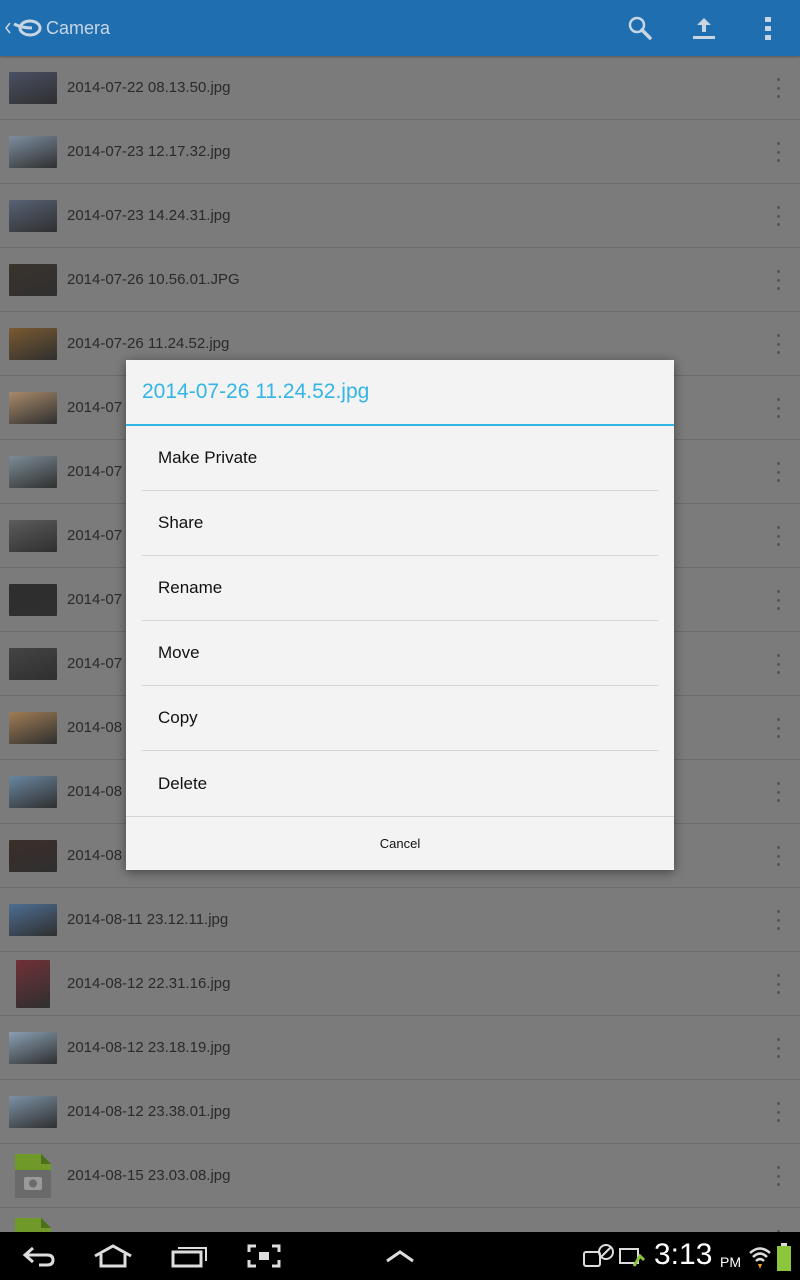 The width and height of the screenshot is (800, 1280). I want to click on expand-up-icon, so click(400, 1256).